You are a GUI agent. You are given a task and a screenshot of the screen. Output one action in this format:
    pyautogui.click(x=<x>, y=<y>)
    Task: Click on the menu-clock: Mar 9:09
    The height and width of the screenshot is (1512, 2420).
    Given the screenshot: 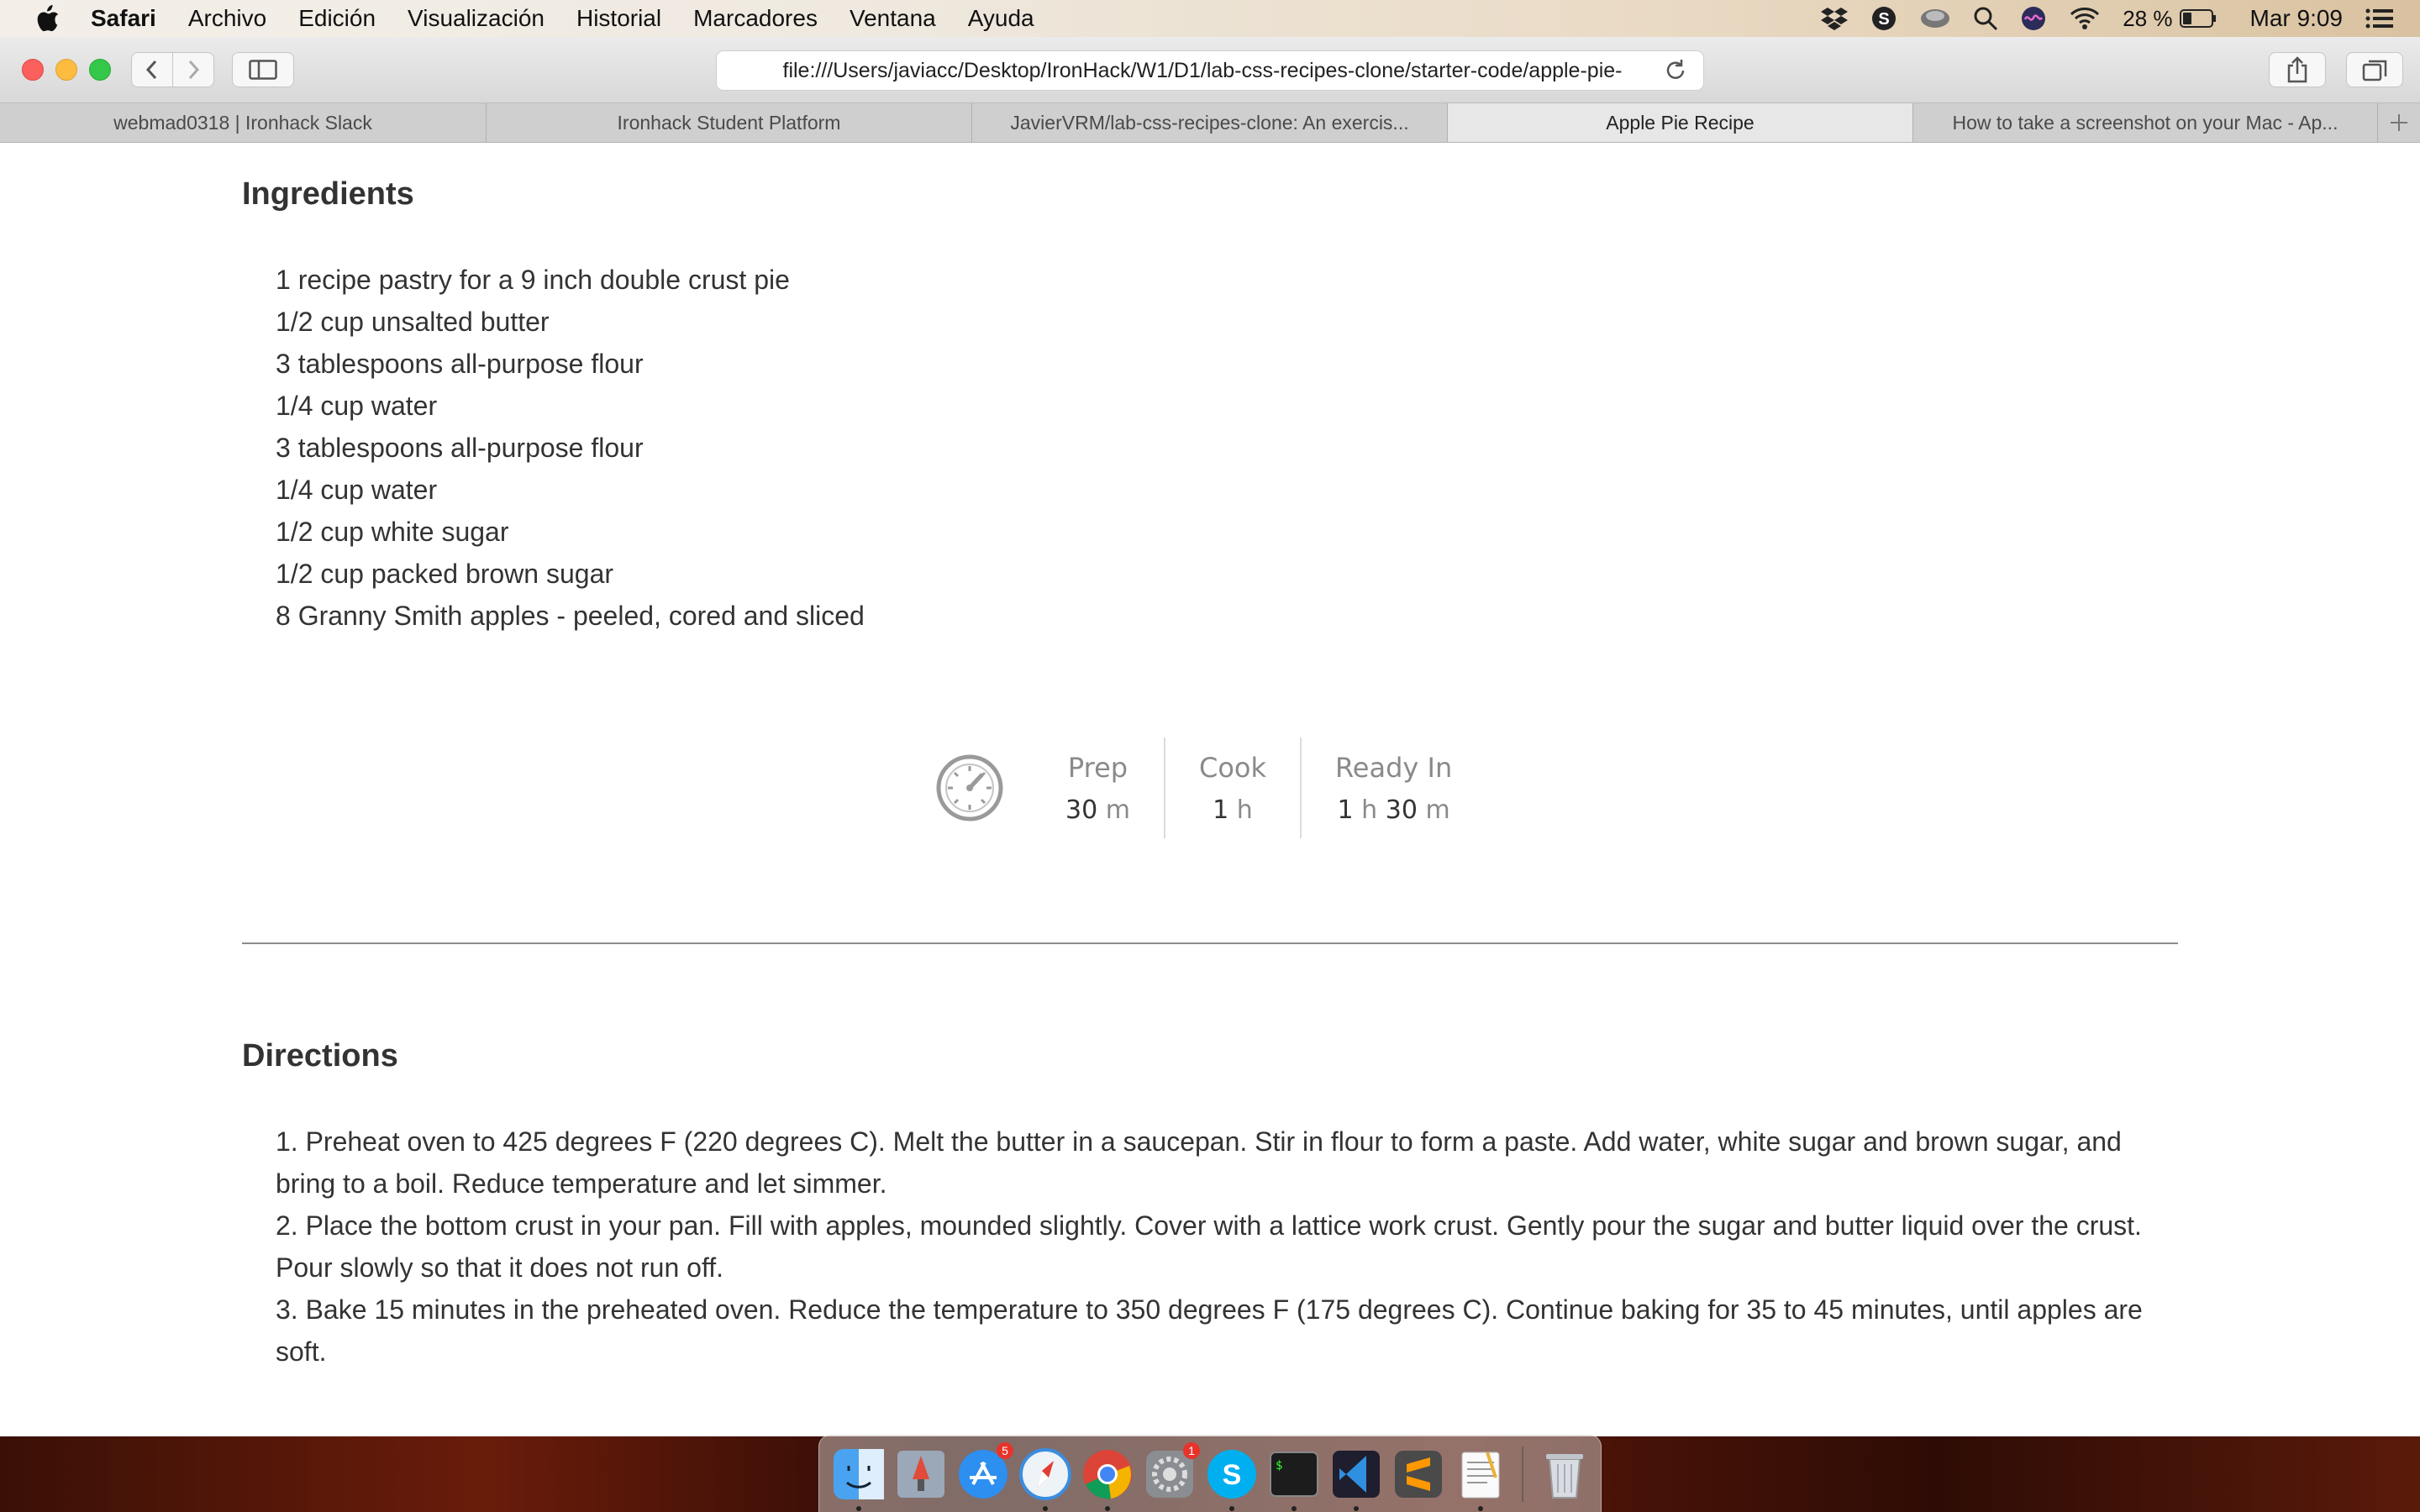 What is the action you would take?
    pyautogui.click(x=2297, y=18)
    